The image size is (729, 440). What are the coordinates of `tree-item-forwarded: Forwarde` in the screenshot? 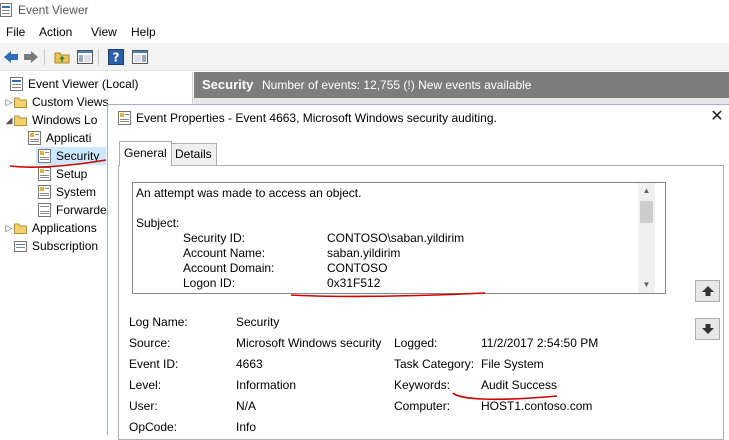 It's located at (72, 210).